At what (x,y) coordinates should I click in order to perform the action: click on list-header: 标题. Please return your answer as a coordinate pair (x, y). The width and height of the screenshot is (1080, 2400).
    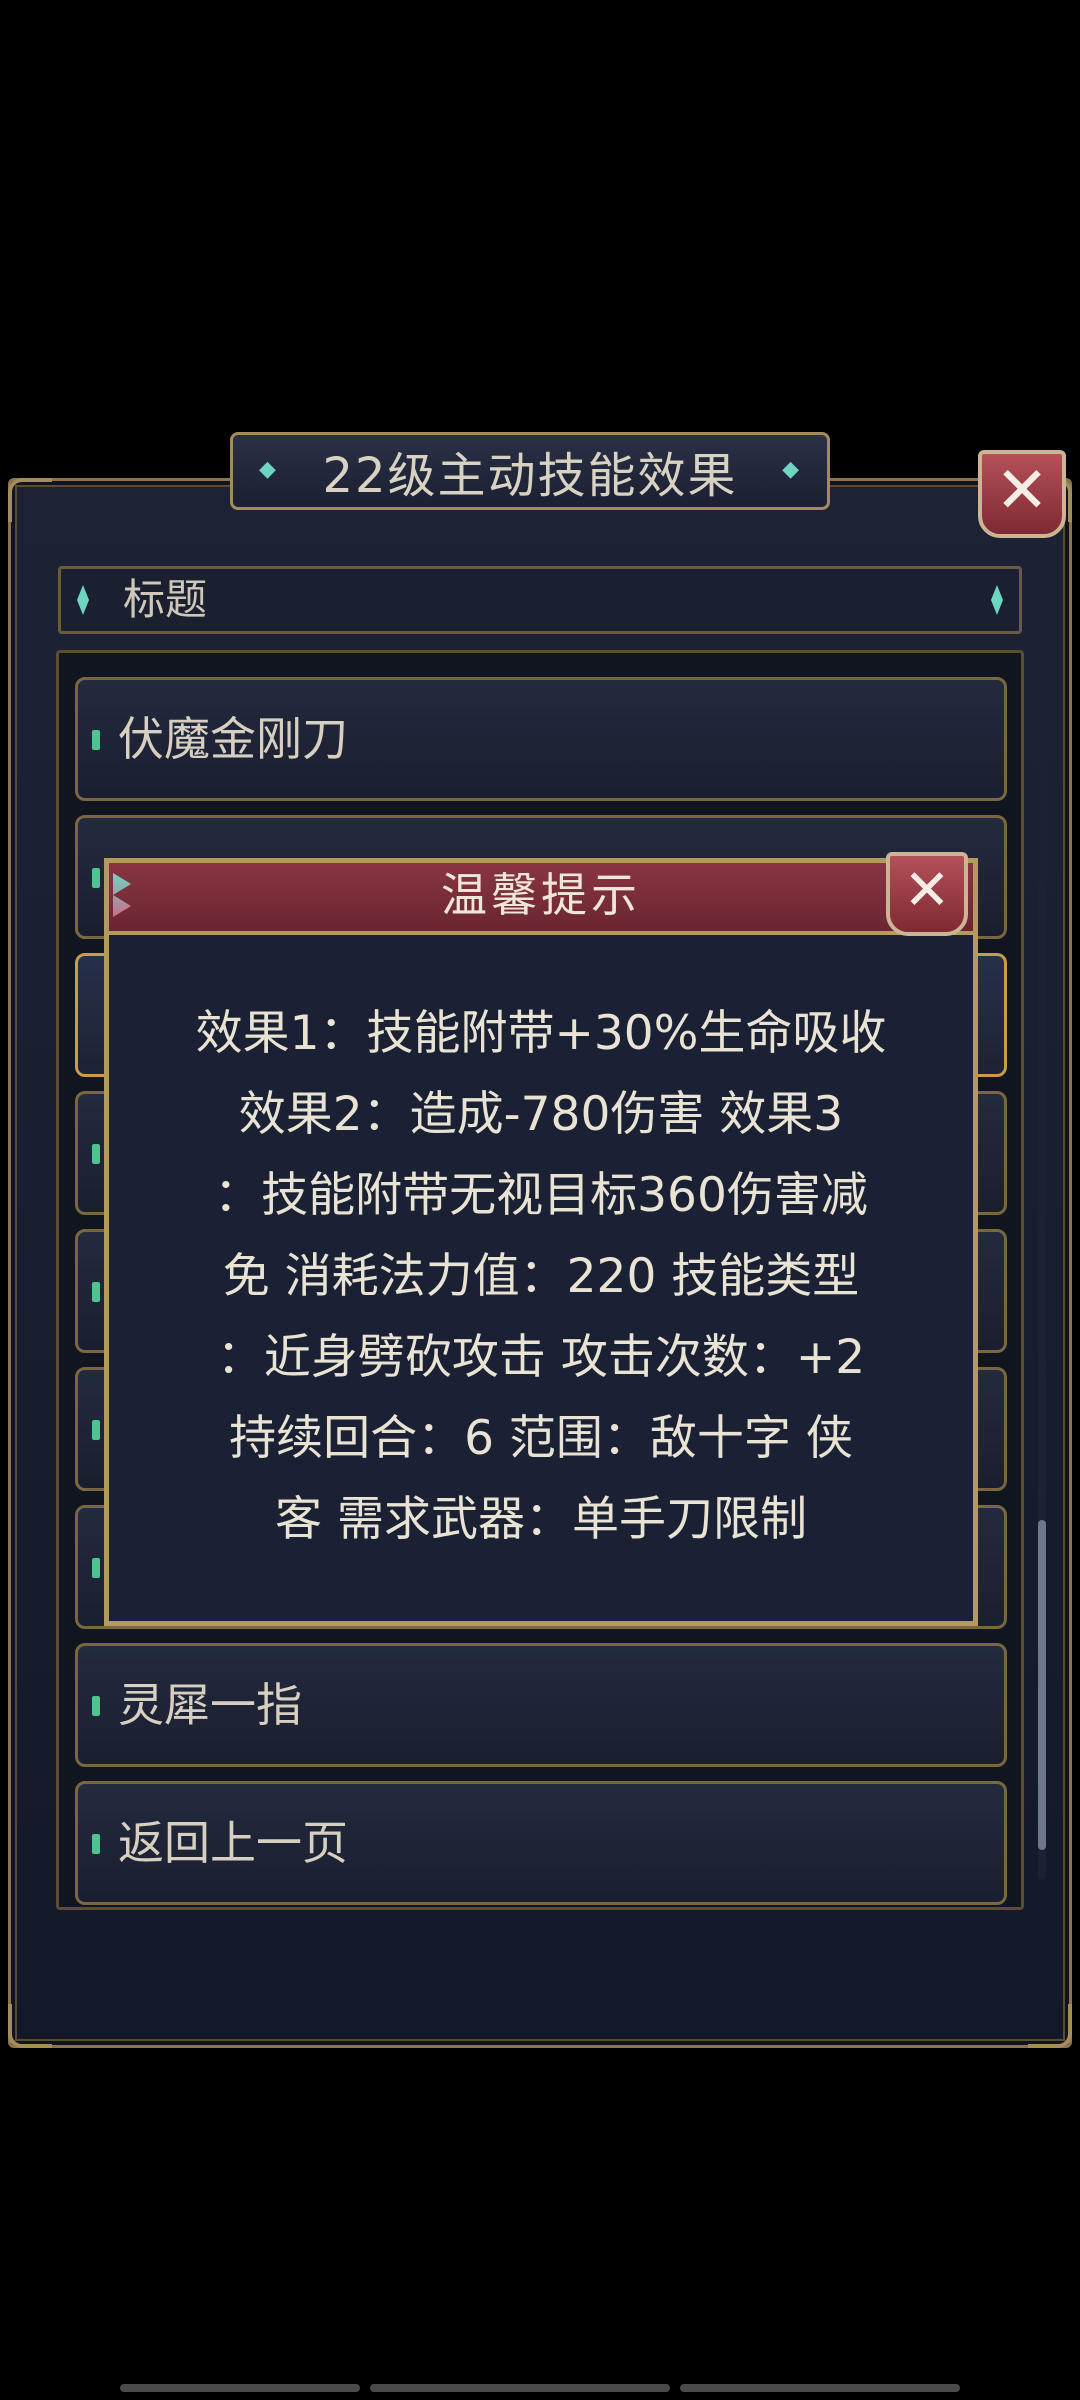
    Looking at the image, I should click on (540, 600).